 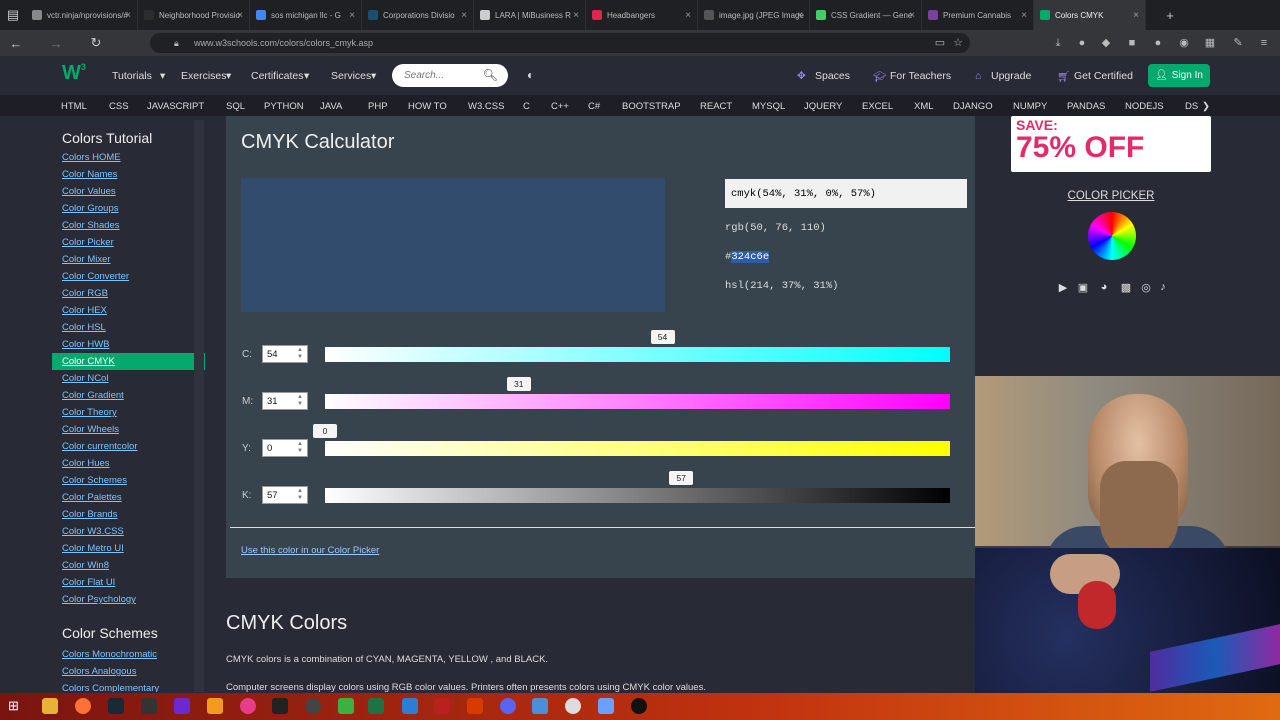 I want to click on sidebar-item: Colors Analogous, so click(x=128, y=671).